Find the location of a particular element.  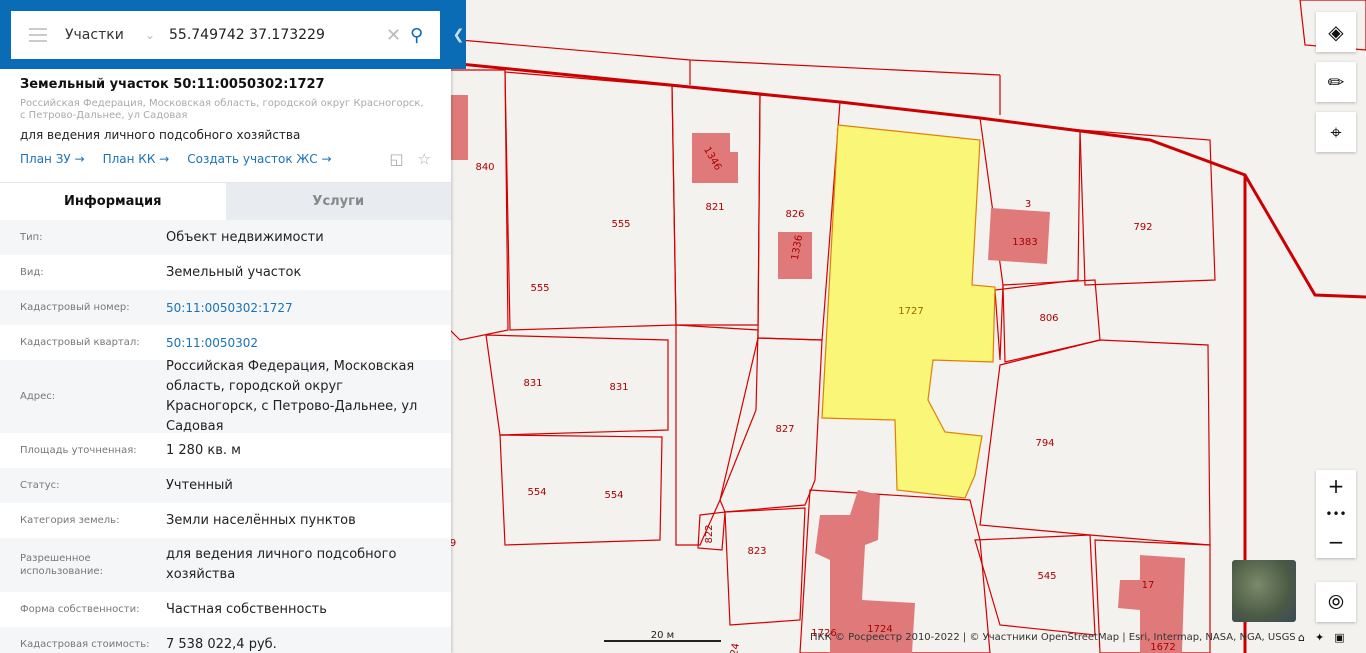

parcel-label: 3 is located at coordinates (1028, 204).